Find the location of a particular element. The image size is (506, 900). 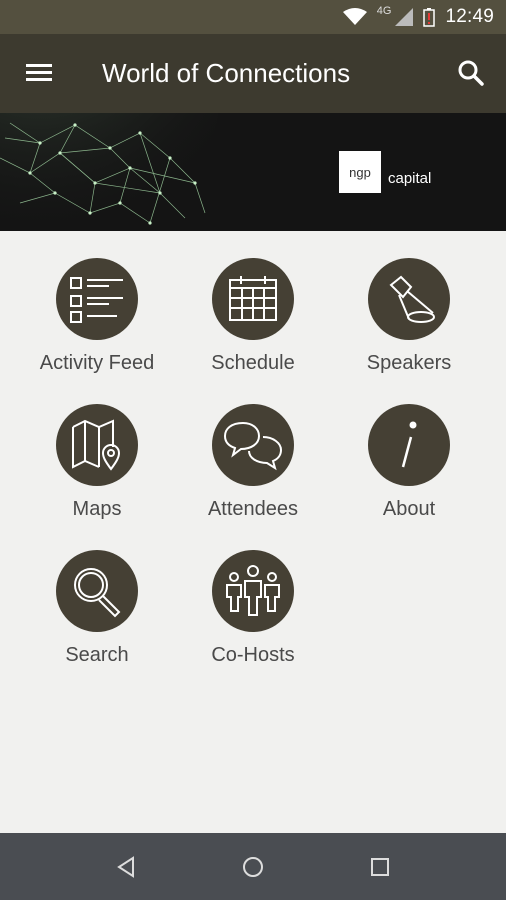

back-triangle-icon is located at coordinates (125, 867).